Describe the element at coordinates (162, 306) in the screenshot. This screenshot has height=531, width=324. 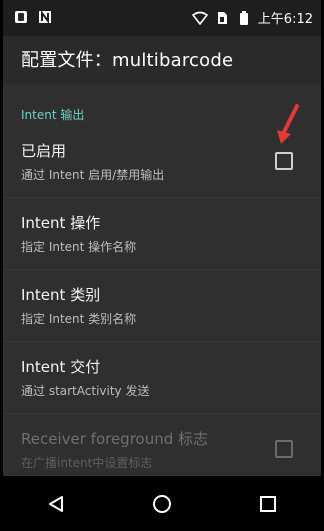
I see `pref-intent-category: Intent 类别 指定 Intent 类别名称` at that location.